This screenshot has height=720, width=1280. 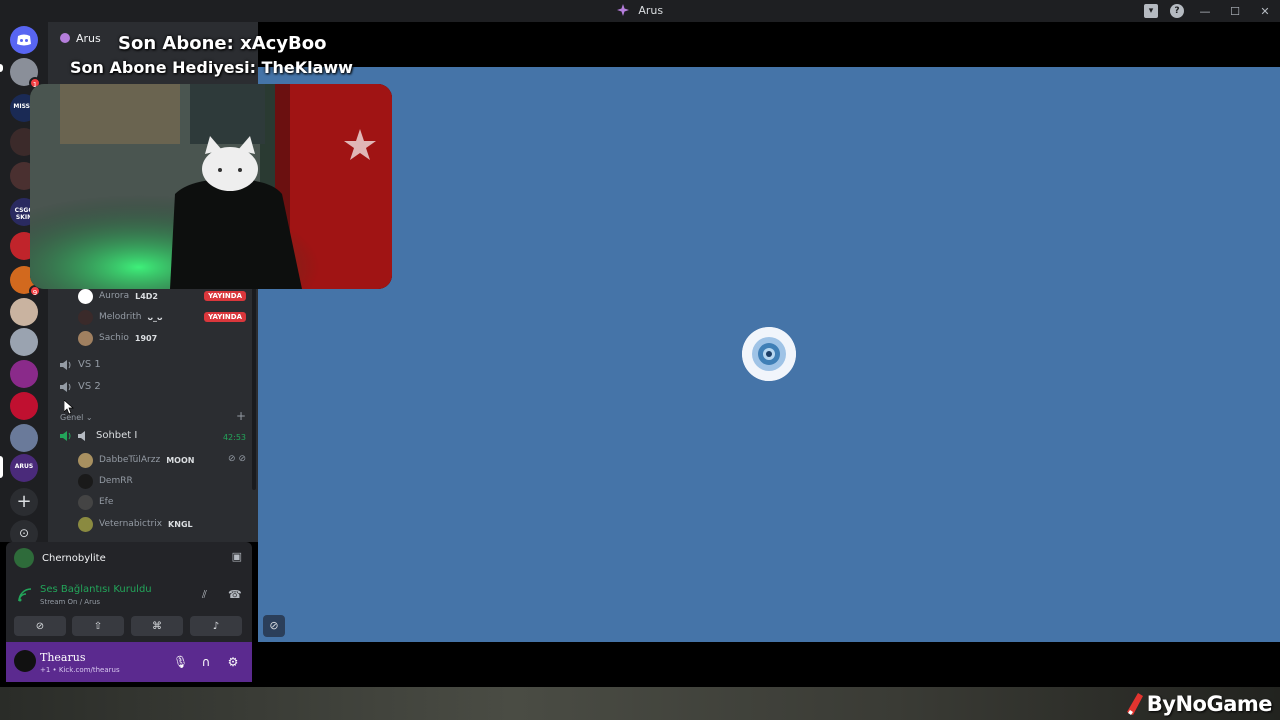 I want to click on screen-share-icon: ⇧, so click(x=98, y=626).